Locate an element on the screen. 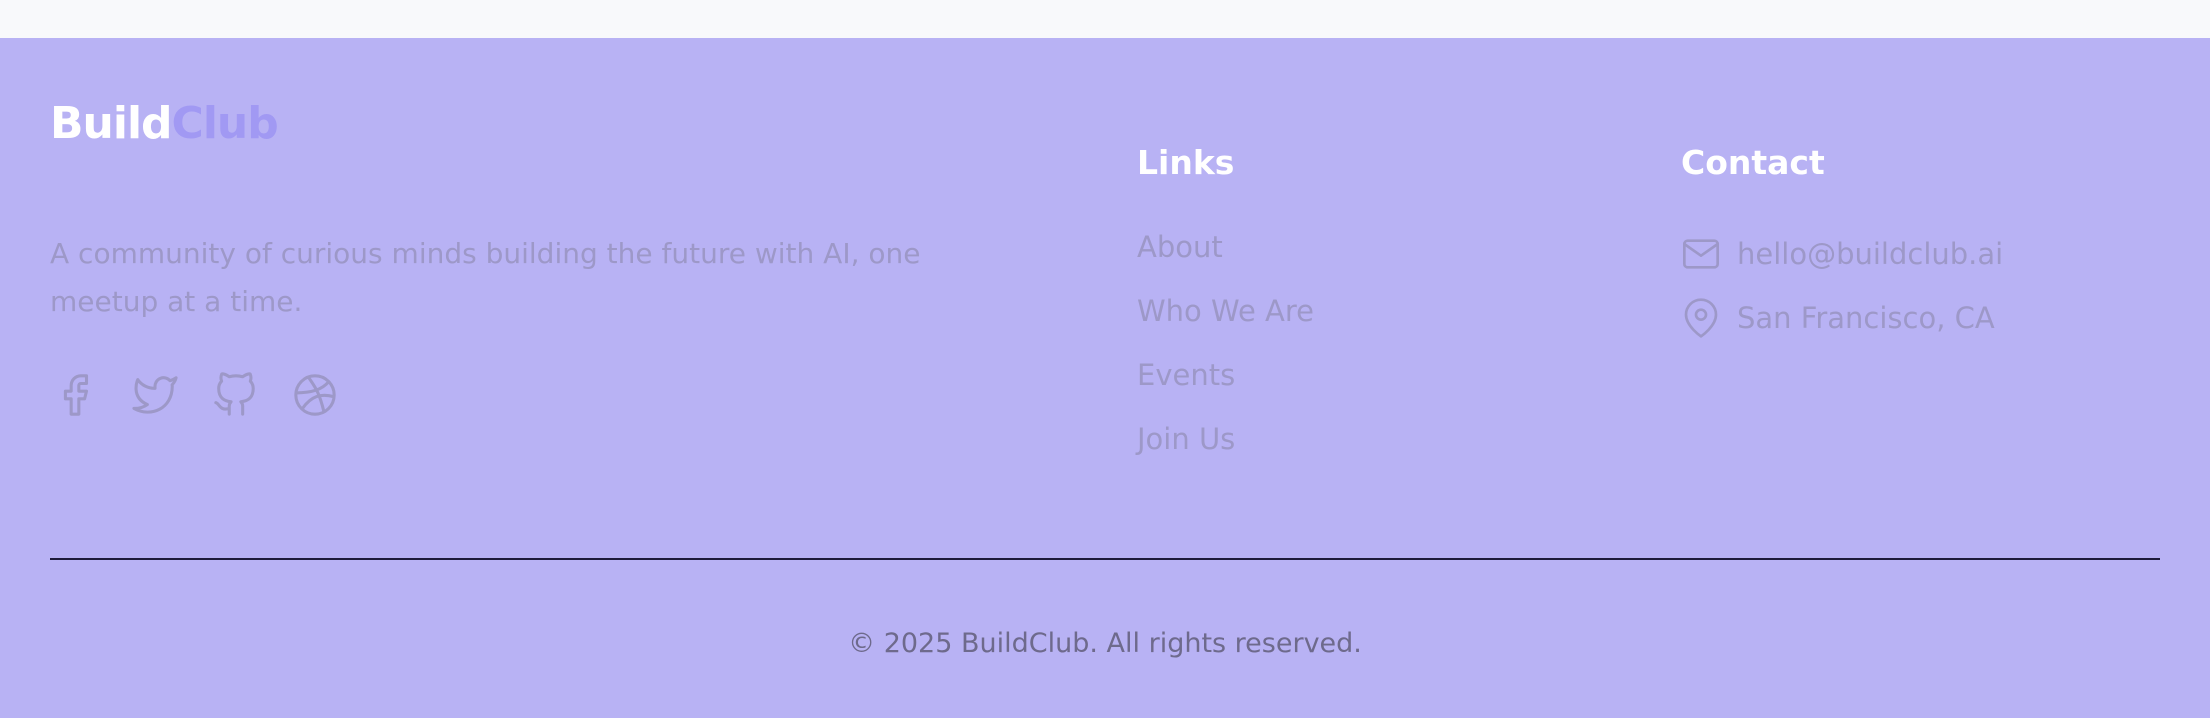 The height and width of the screenshot is (718, 2210). github-link is located at coordinates (235, 395).